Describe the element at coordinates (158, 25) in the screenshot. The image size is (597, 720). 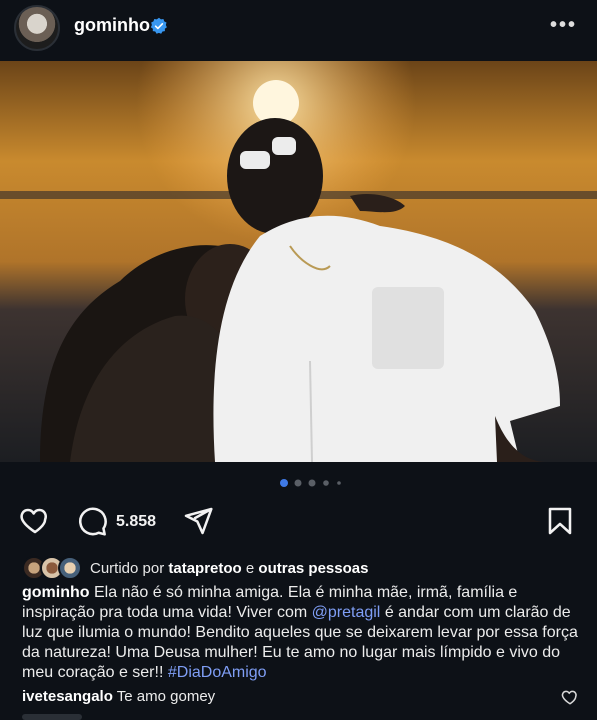
I see `verified-badge-icon` at that location.